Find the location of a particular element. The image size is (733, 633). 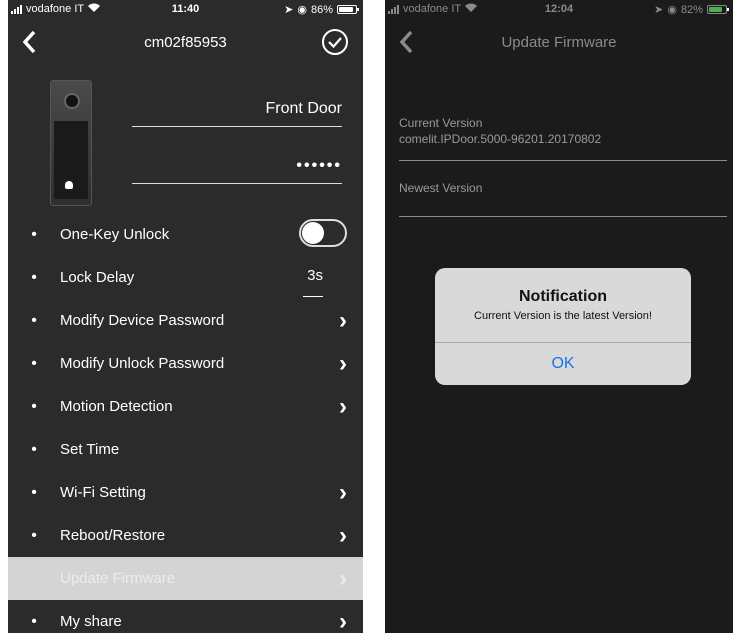

lock-delay-value: 3s is located at coordinates (315, 275).